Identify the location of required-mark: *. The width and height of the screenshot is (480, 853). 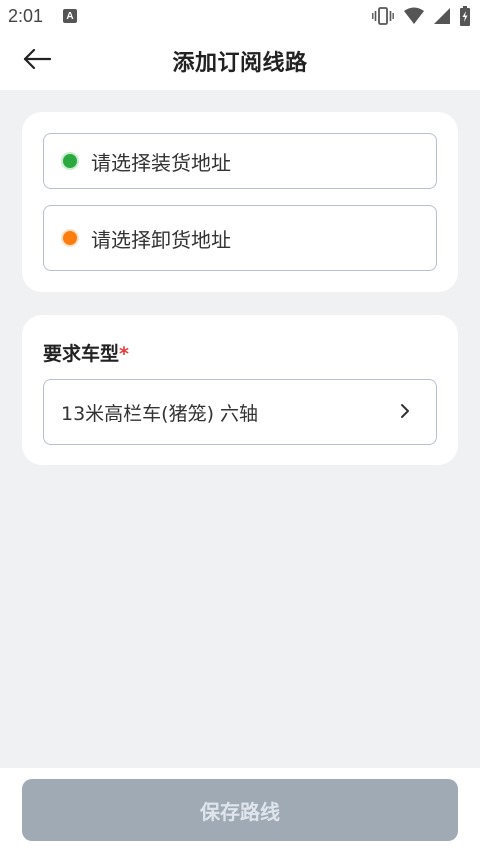
(124, 354).